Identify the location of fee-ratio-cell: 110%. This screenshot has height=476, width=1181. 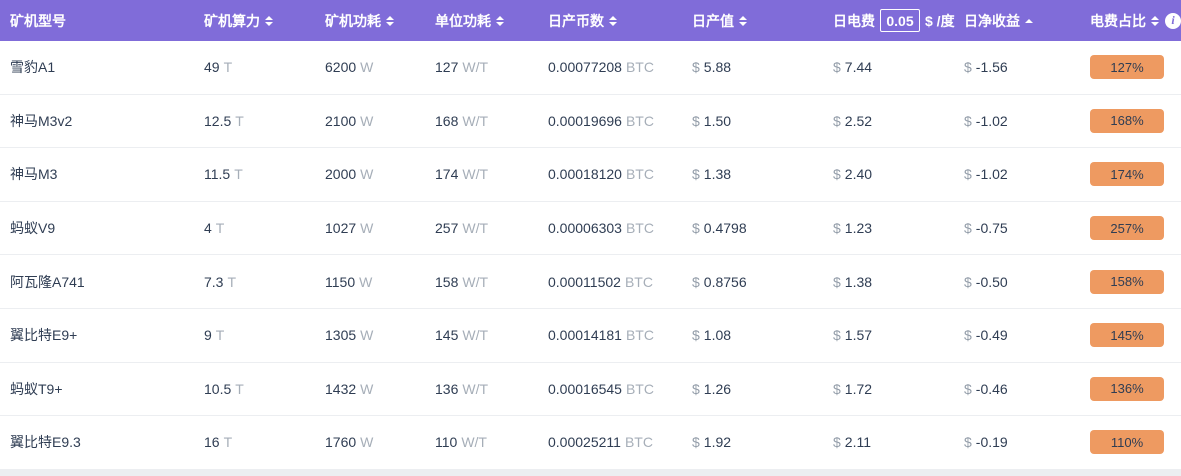
(1135, 442).